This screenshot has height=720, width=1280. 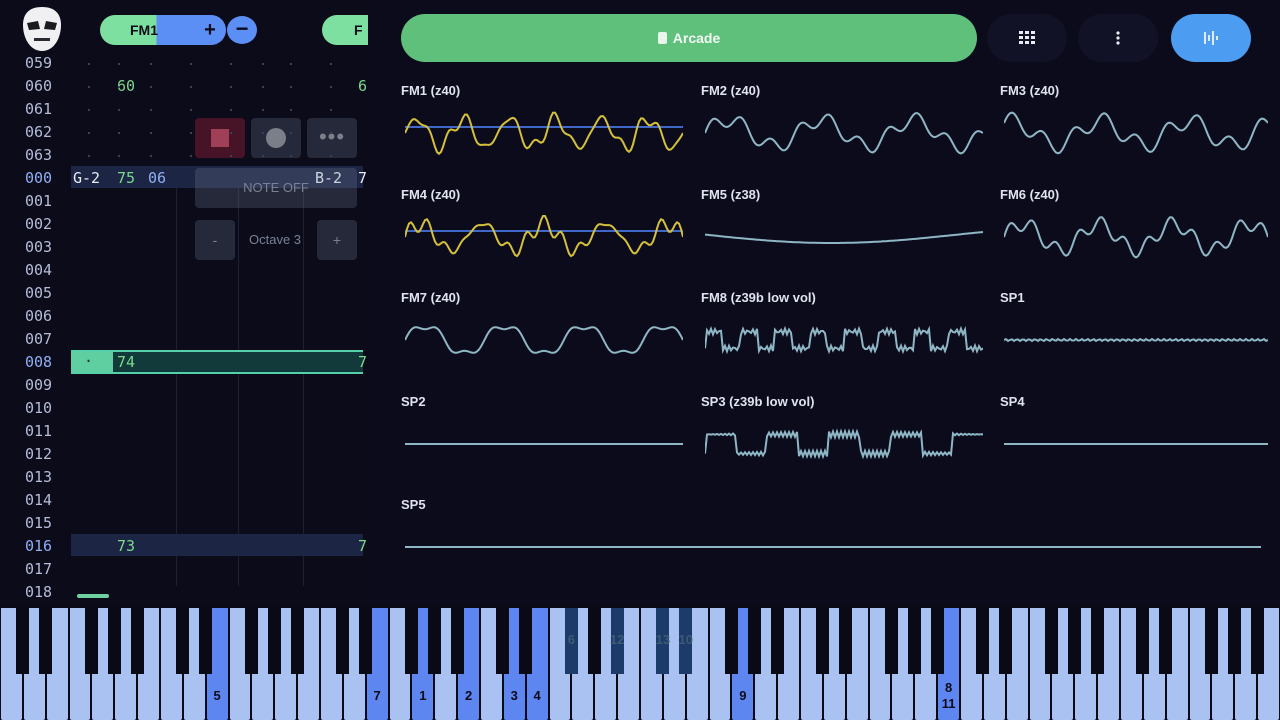 I want to click on row-number: 017, so click(x=39, y=569).